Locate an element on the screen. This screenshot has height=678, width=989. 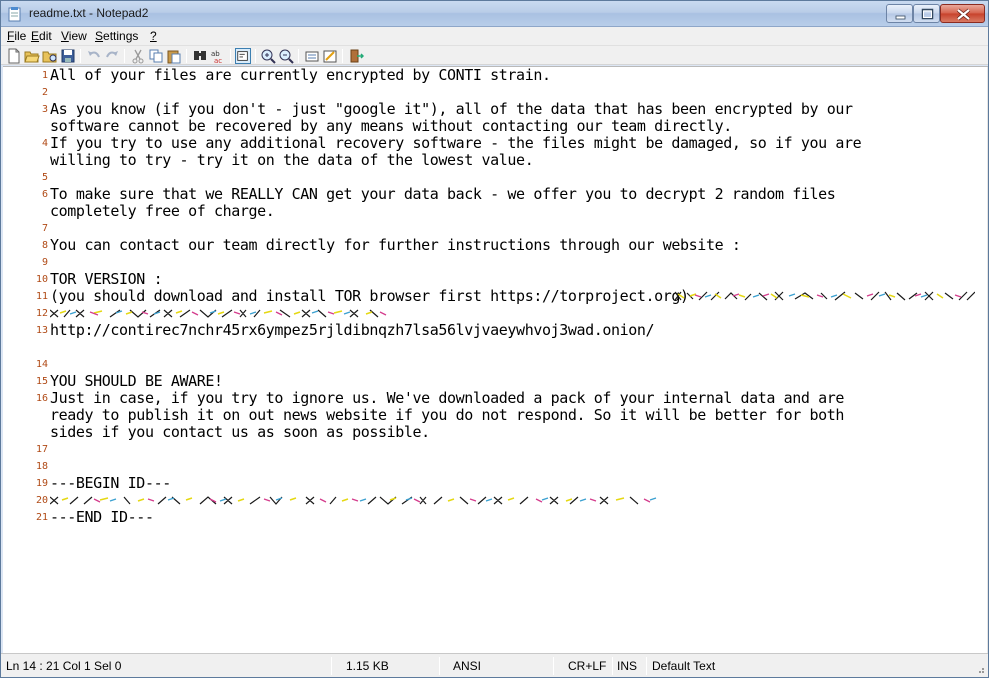
menu-help: ? is located at coordinates (153, 36).